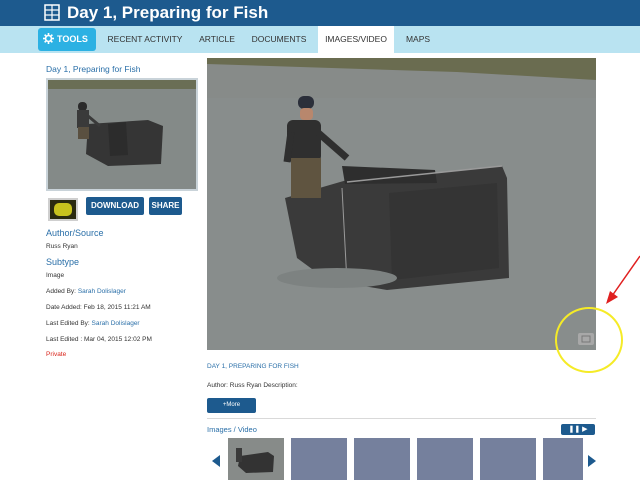  What do you see at coordinates (356, 39) in the screenshot?
I see `tab-images-video: IMAGES/VIDEO` at bounding box center [356, 39].